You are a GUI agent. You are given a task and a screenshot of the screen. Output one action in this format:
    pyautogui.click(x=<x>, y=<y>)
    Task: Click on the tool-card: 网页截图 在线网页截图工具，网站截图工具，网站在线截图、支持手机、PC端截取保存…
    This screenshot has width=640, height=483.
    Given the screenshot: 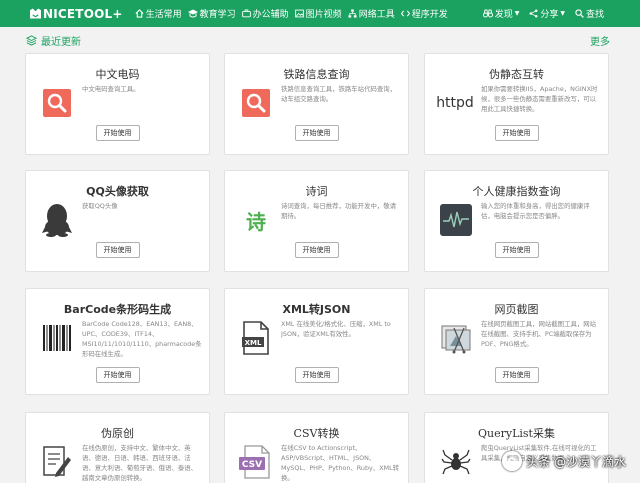 What is the action you would take?
    pyautogui.click(x=516, y=341)
    